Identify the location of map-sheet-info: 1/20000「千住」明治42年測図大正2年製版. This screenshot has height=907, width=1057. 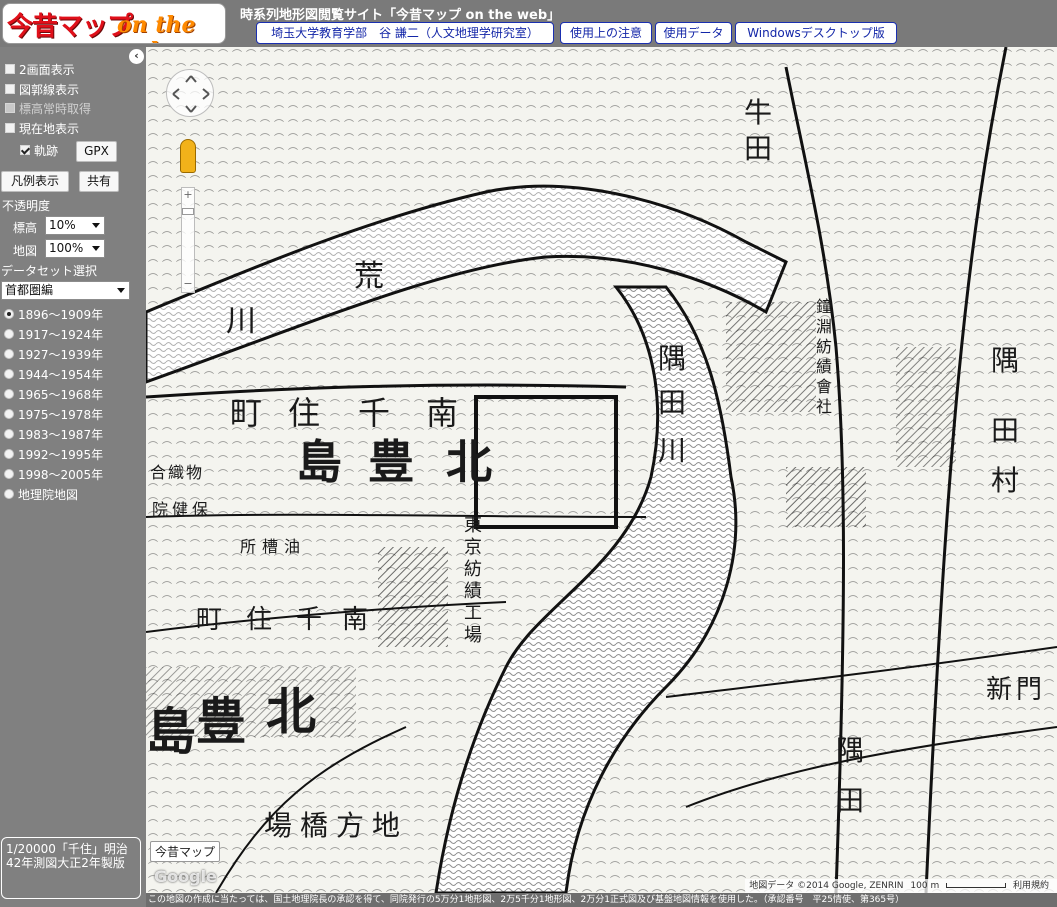
(71, 868).